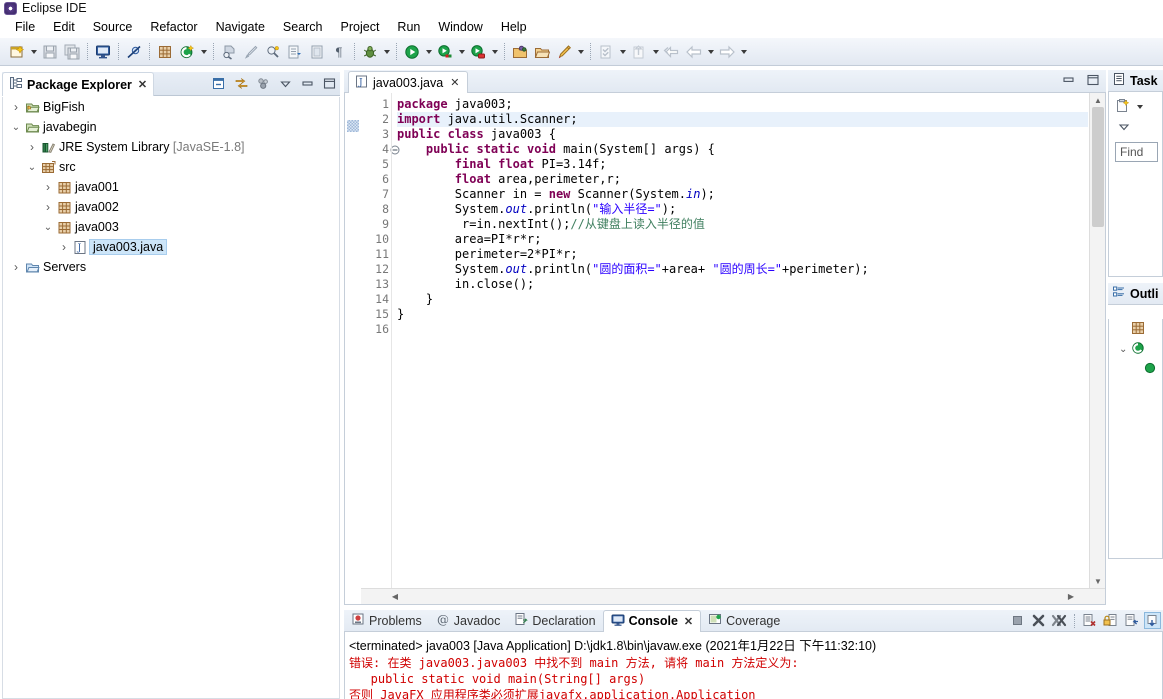 Image resolution: width=1163 pixels, height=699 pixels. Describe the element at coordinates (520, 52) in the screenshot. I see `open-perspective-icon` at that location.